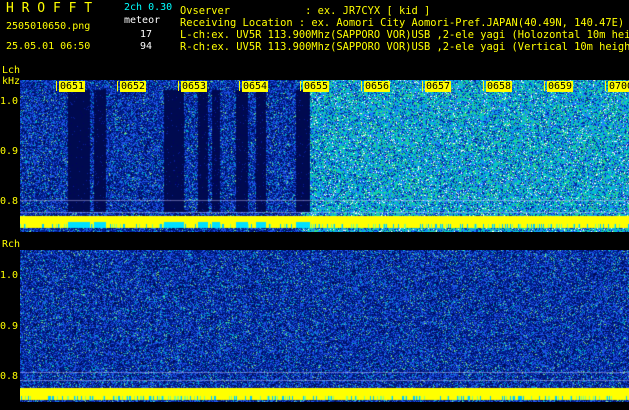  Describe the element at coordinates (142, 20) in the screenshot. I see `meteor-label: meteor` at that location.